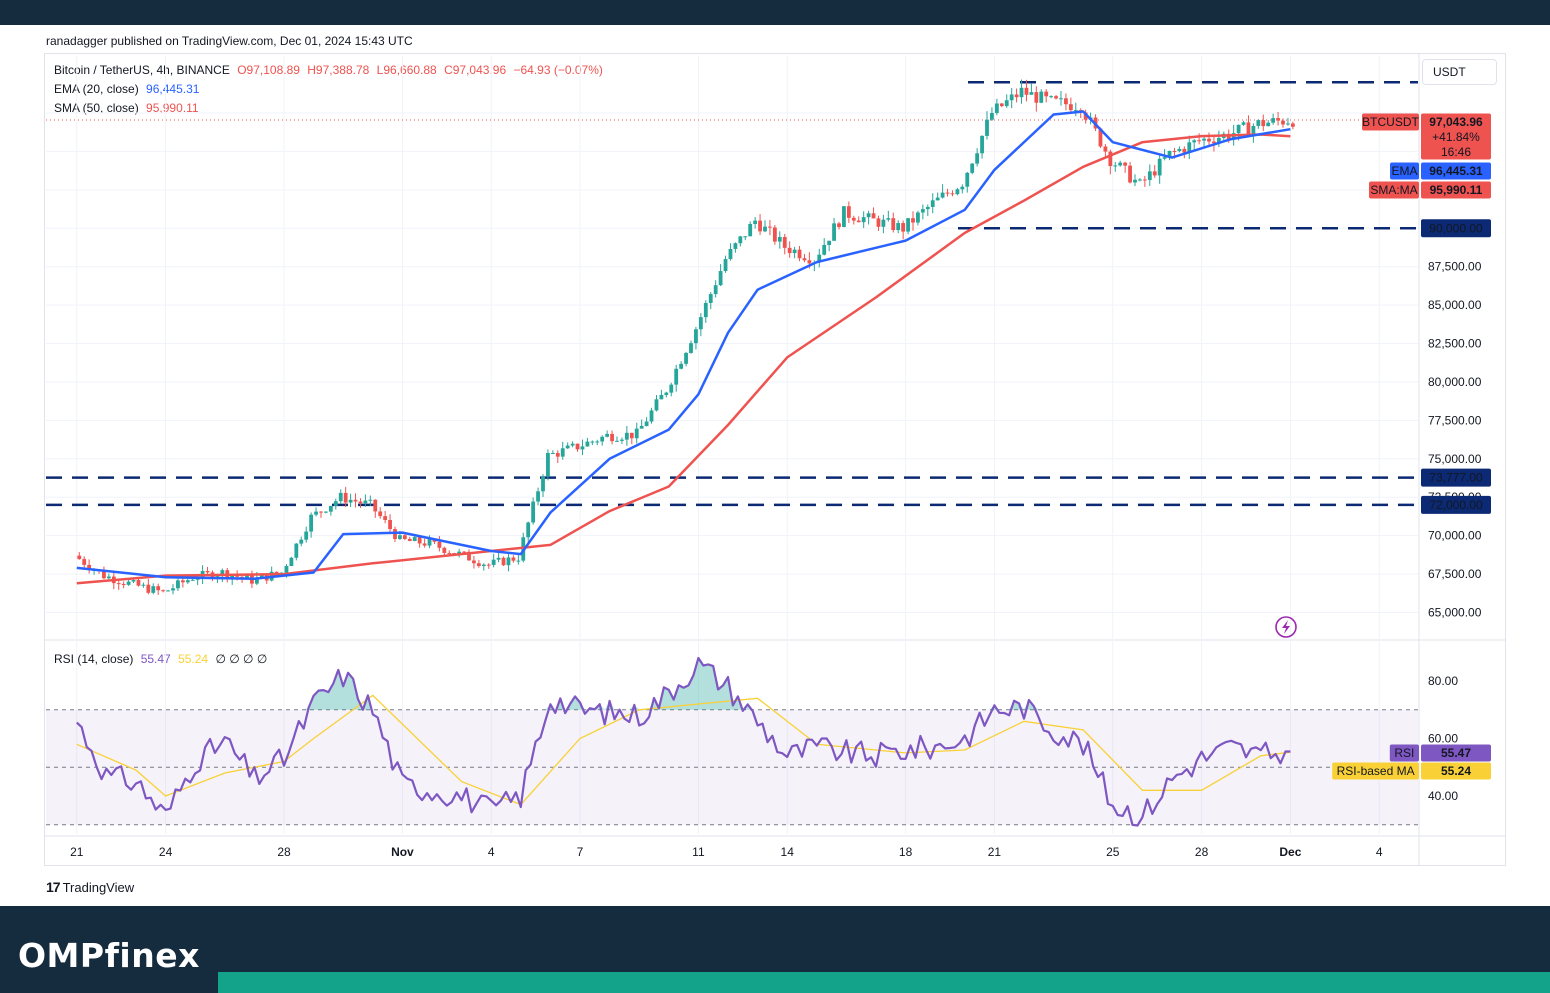  I want to click on time-tick-label: 21, so click(995, 852).